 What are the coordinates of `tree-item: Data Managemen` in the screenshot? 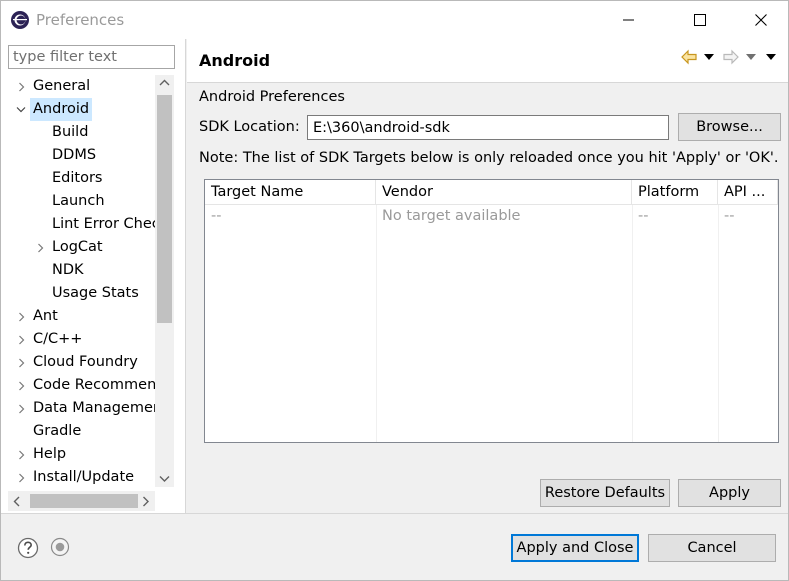 It's located at (81, 408).